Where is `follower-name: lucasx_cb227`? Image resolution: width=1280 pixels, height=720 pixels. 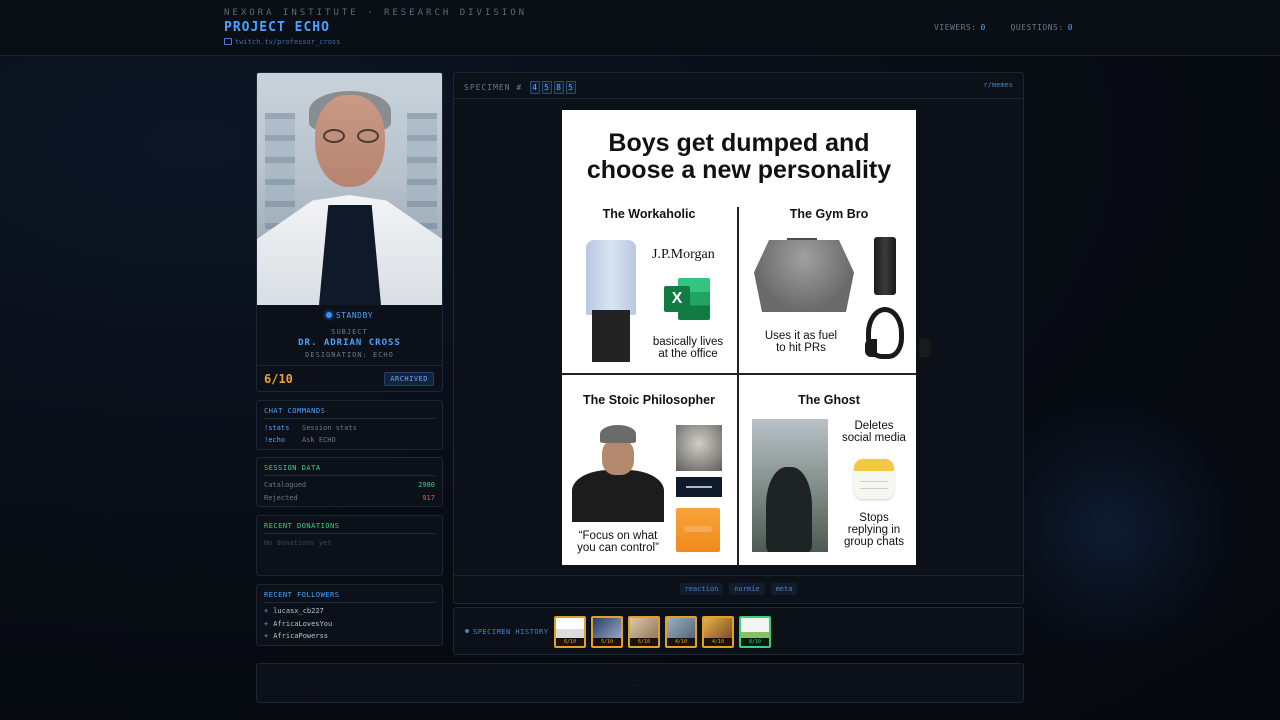 follower-name: lucasx_cb227 is located at coordinates (298, 611).